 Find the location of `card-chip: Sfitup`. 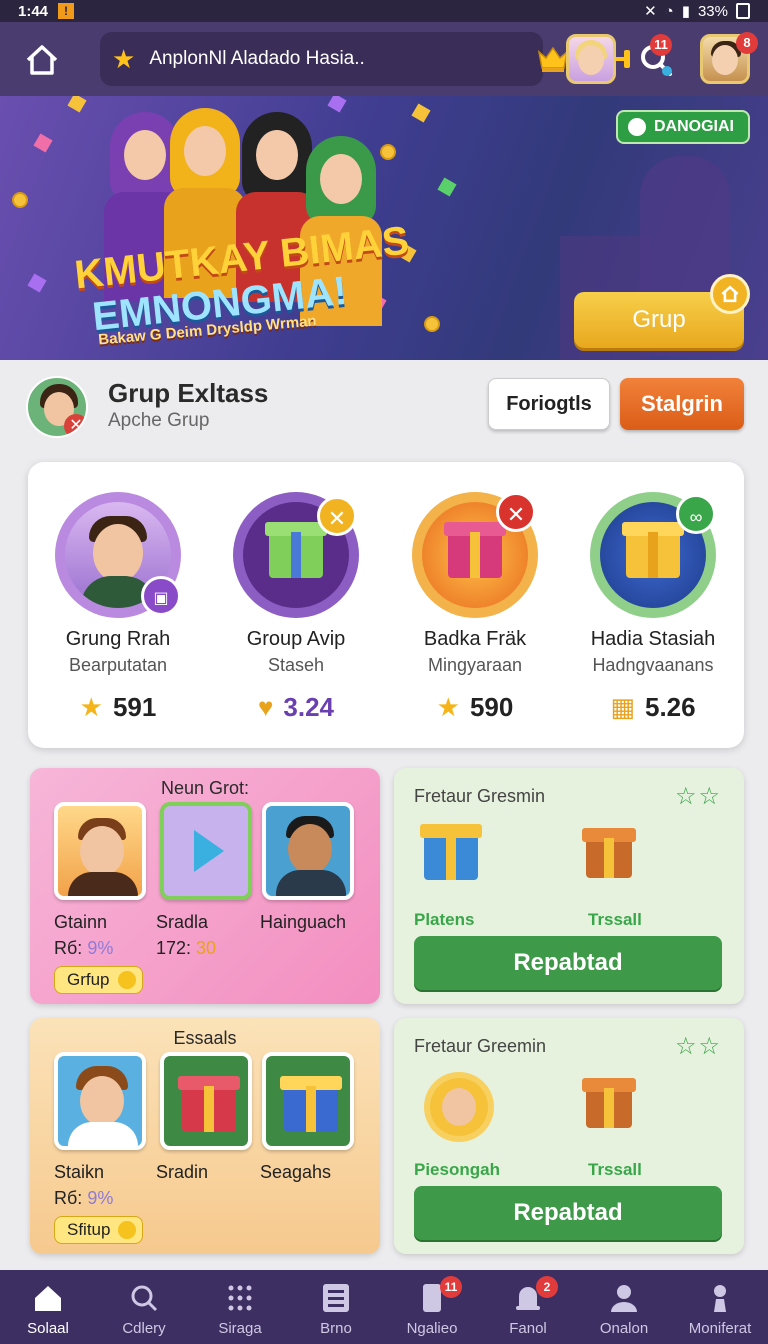

card-chip: Sfitup is located at coordinates (99, 1230).